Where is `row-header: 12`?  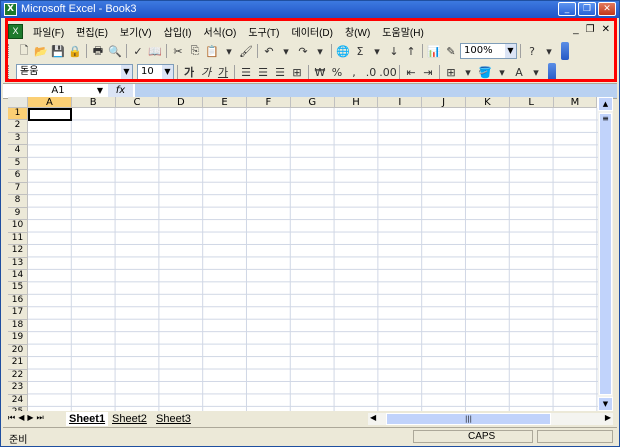 row-header: 12 is located at coordinates (18, 251).